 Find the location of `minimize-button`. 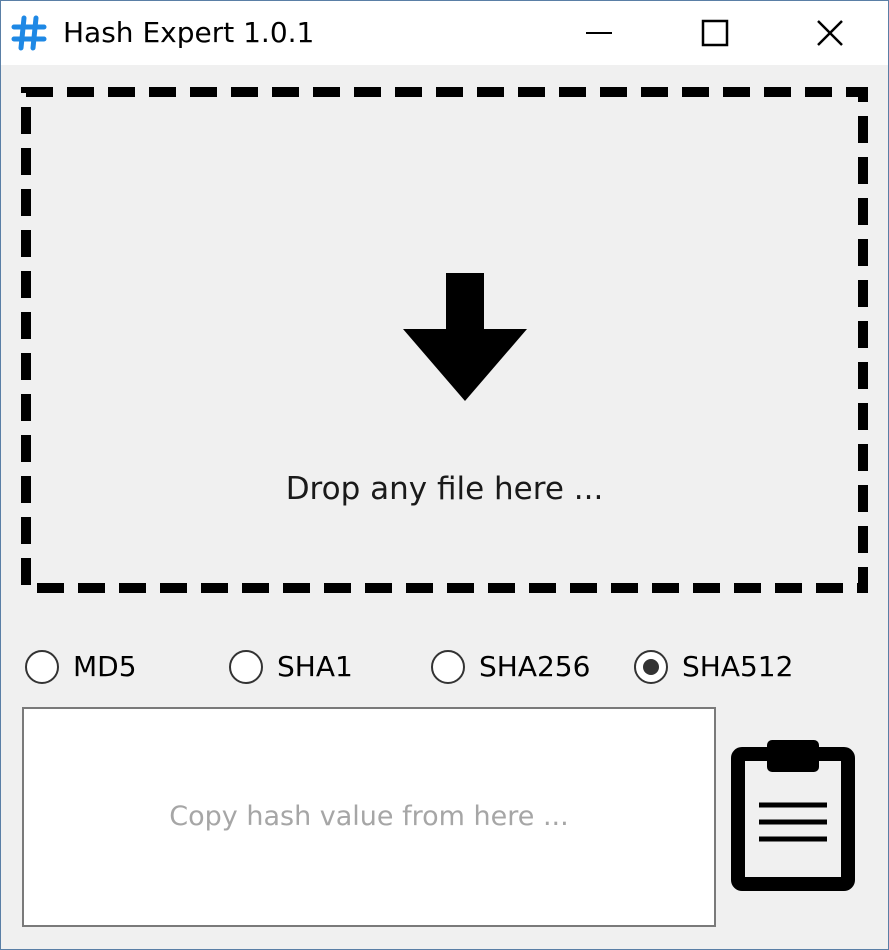

minimize-button is located at coordinates (599, 33).